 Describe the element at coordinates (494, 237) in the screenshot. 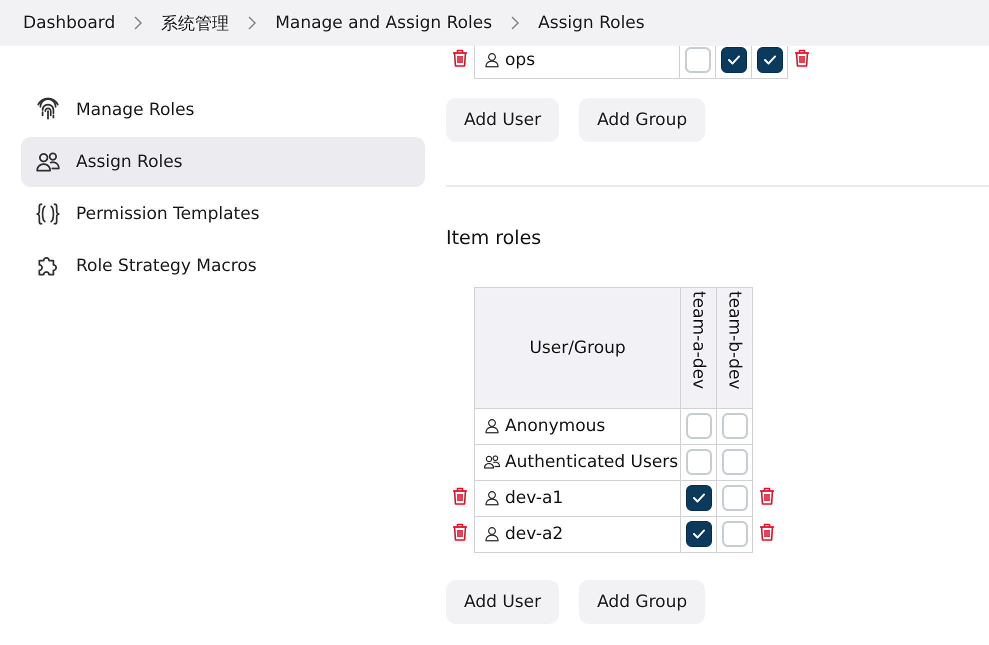

I see `section-heading: Item roles` at that location.